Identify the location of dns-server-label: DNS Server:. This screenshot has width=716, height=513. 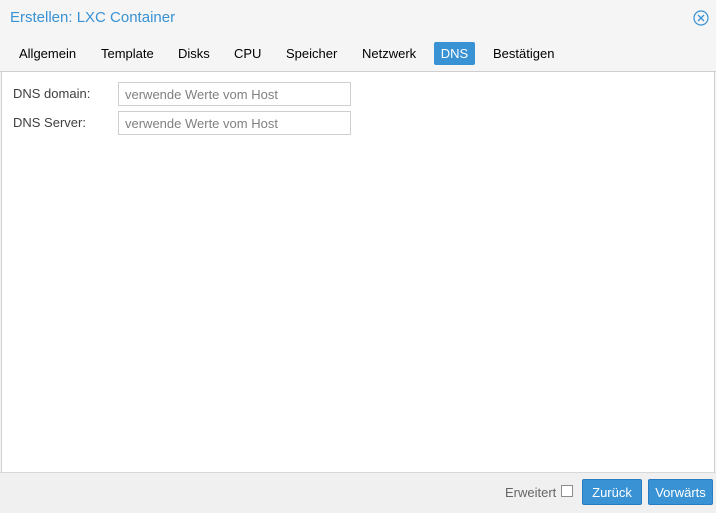
(49, 122).